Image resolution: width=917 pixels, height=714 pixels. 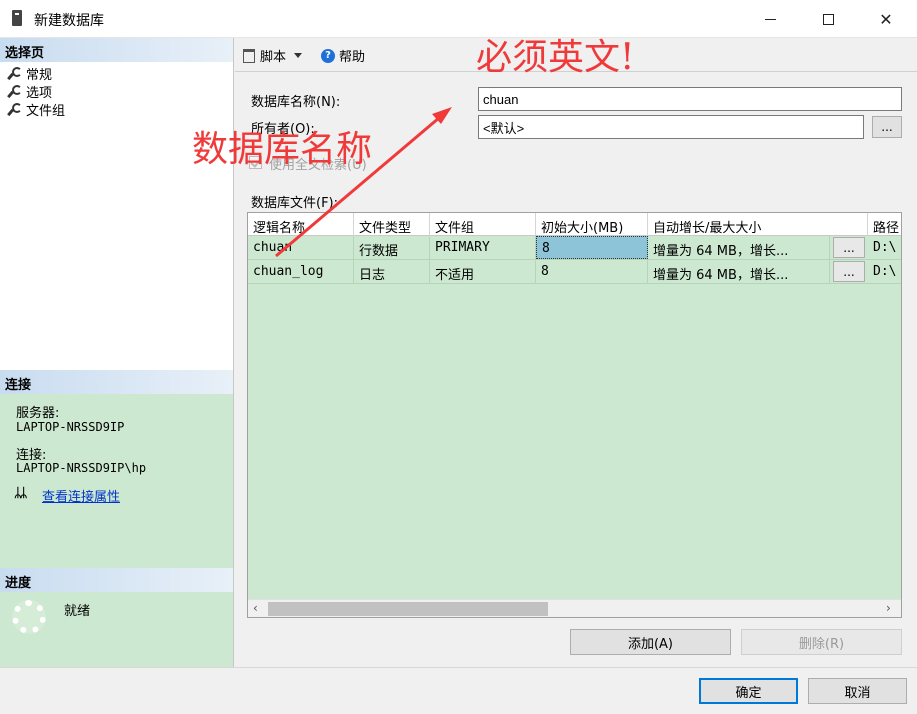 I want to click on chevron-down-icon, so click(x=298, y=55).